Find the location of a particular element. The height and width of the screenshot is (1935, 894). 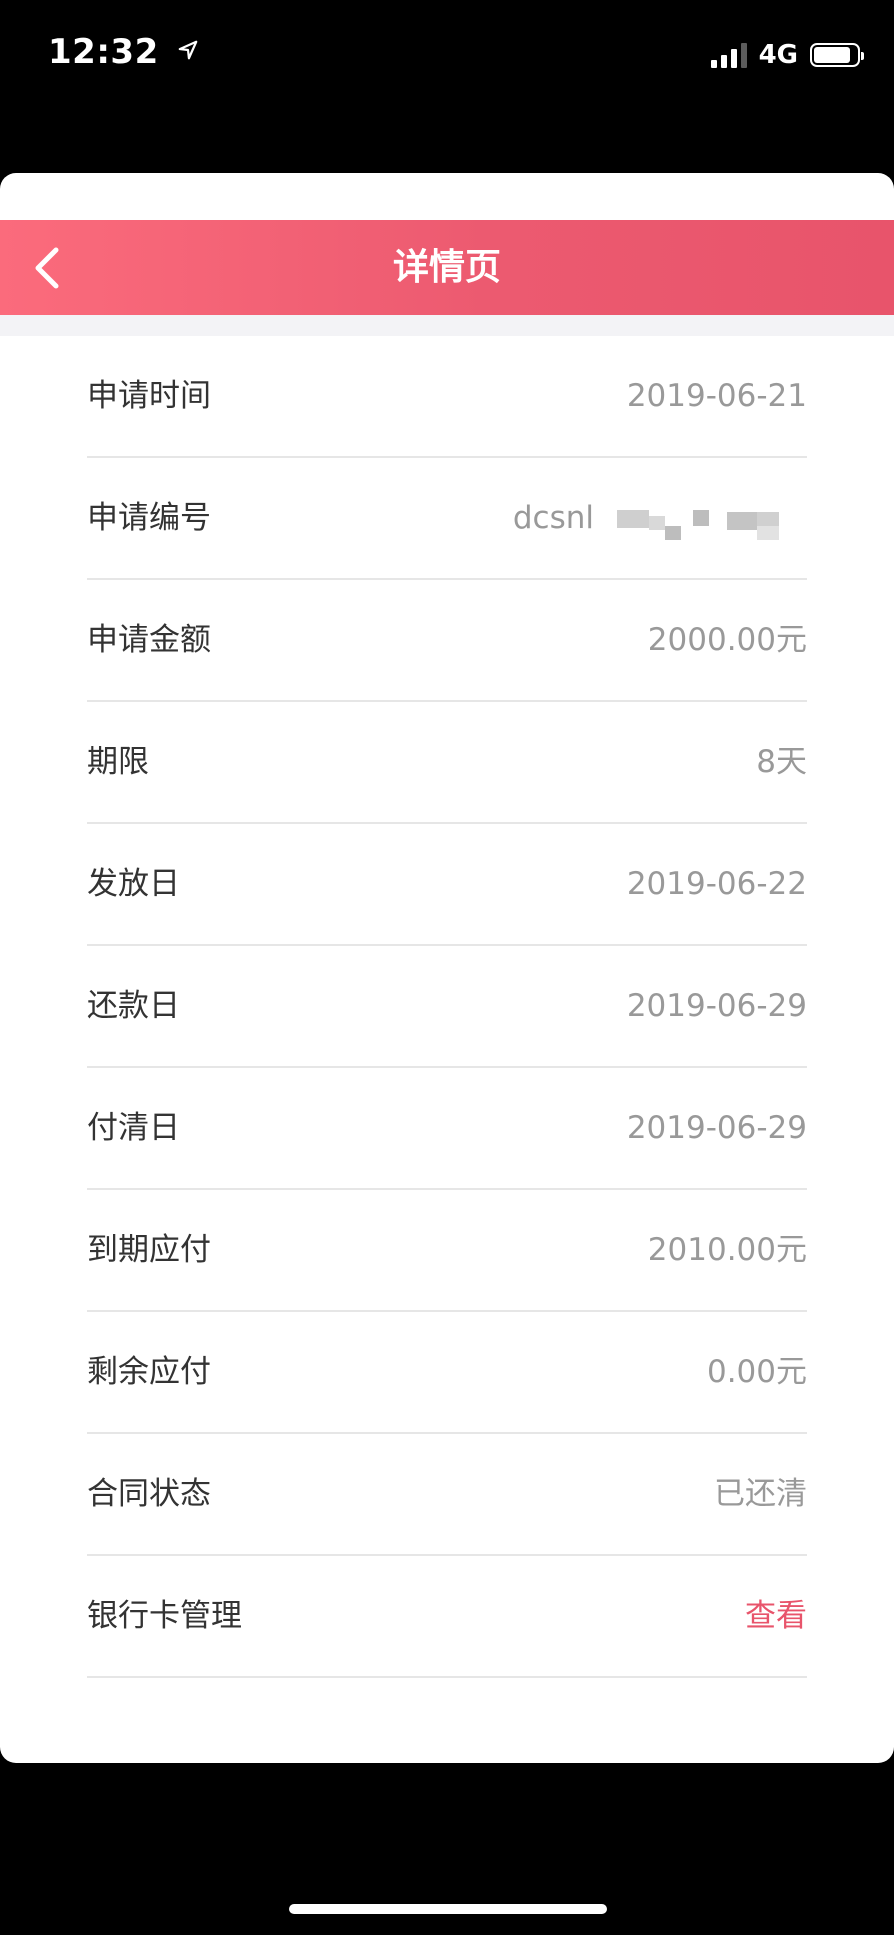

redacted-pixel-mask is located at coordinates (707, 521).